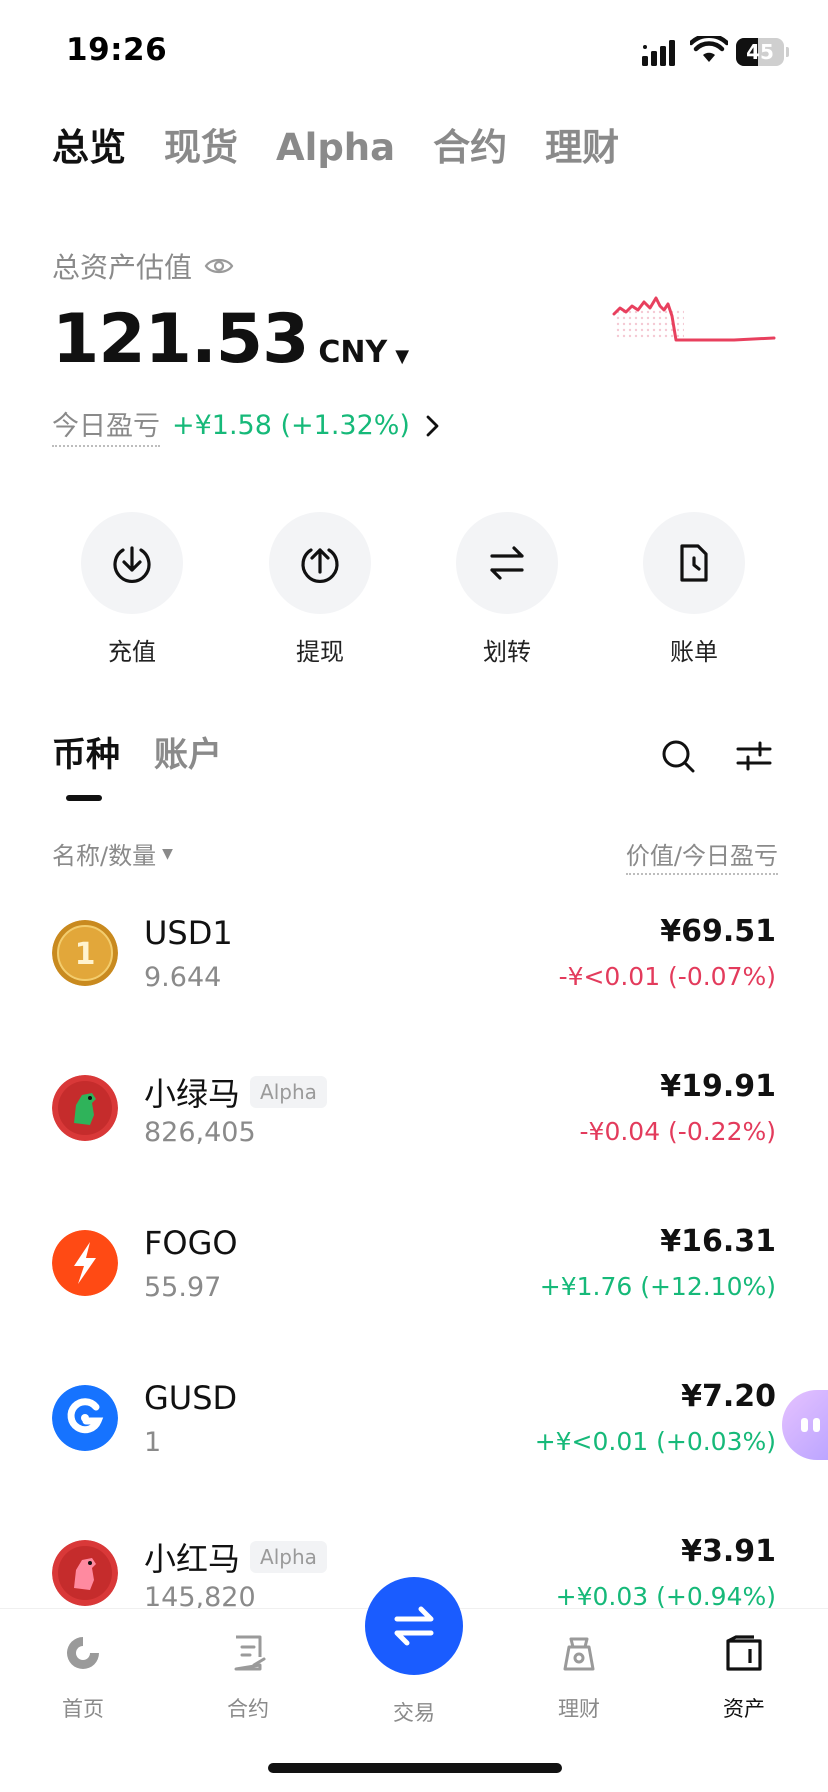  I want to click on coin-name: 小红马, so click(192, 1559).